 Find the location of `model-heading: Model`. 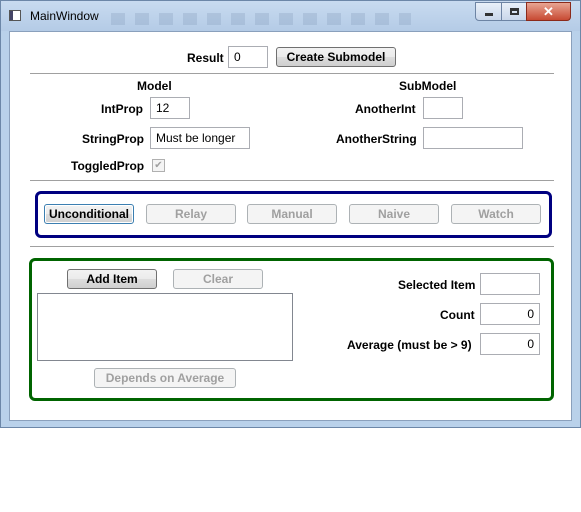

model-heading: Model is located at coordinates (154, 86).